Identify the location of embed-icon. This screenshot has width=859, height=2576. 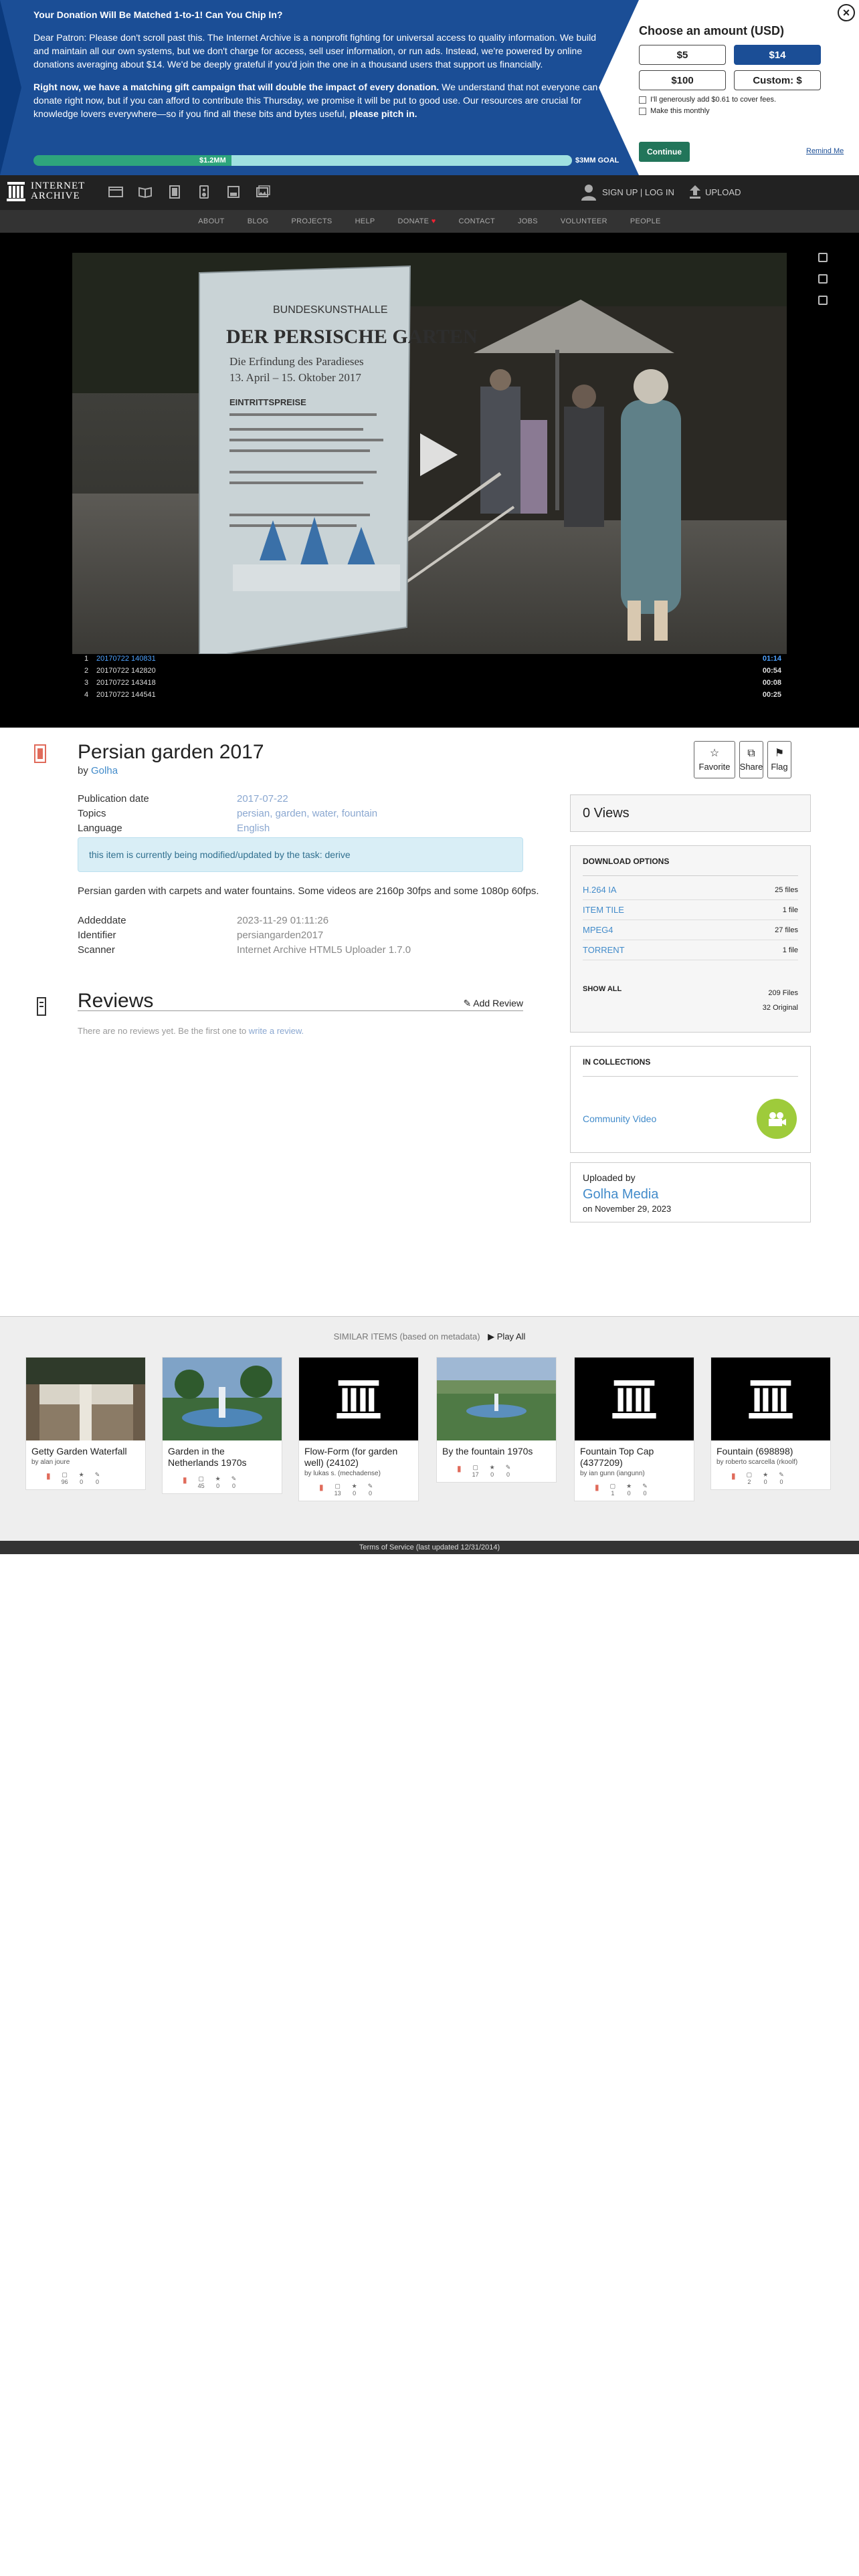
(823, 279).